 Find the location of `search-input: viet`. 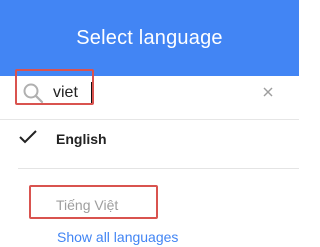

search-input: viet is located at coordinates (65, 93).